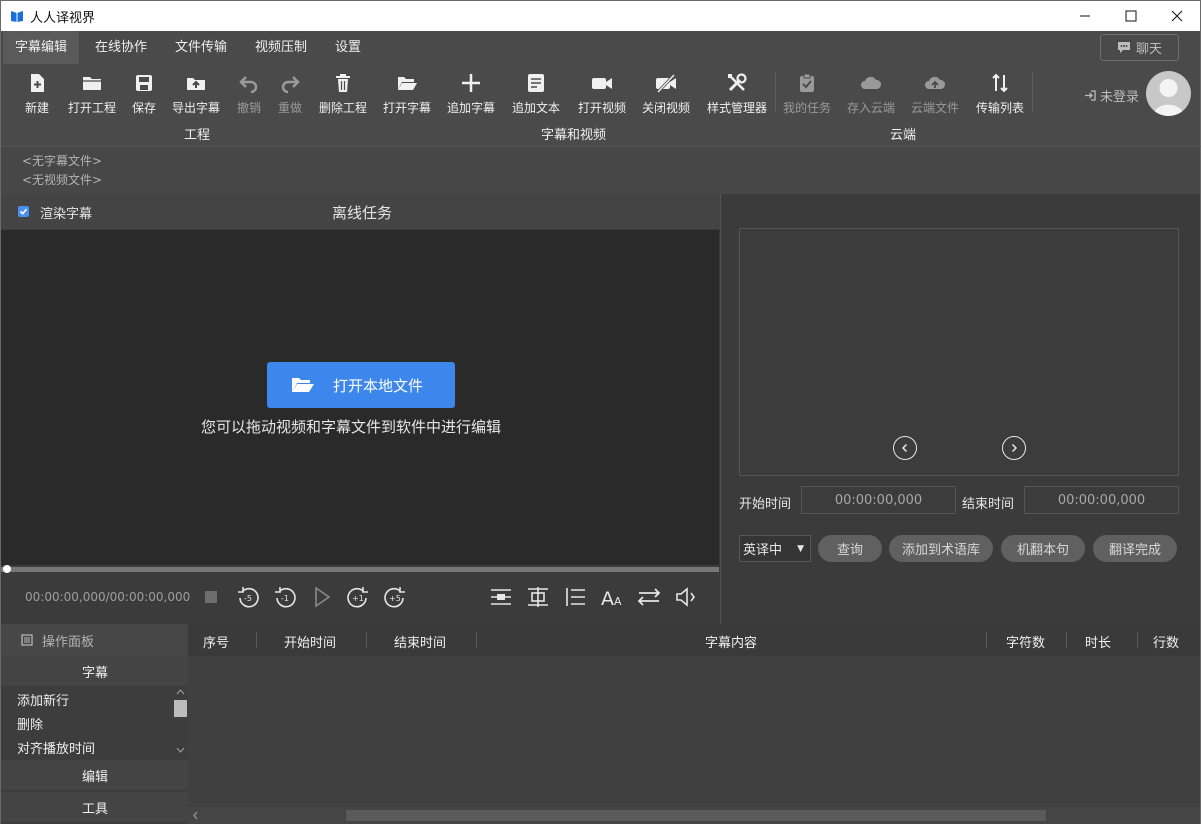 The width and height of the screenshot is (1201, 824). What do you see at coordinates (195, 815) in the screenshot?
I see `chevron-left-icon` at bounding box center [195, 815].